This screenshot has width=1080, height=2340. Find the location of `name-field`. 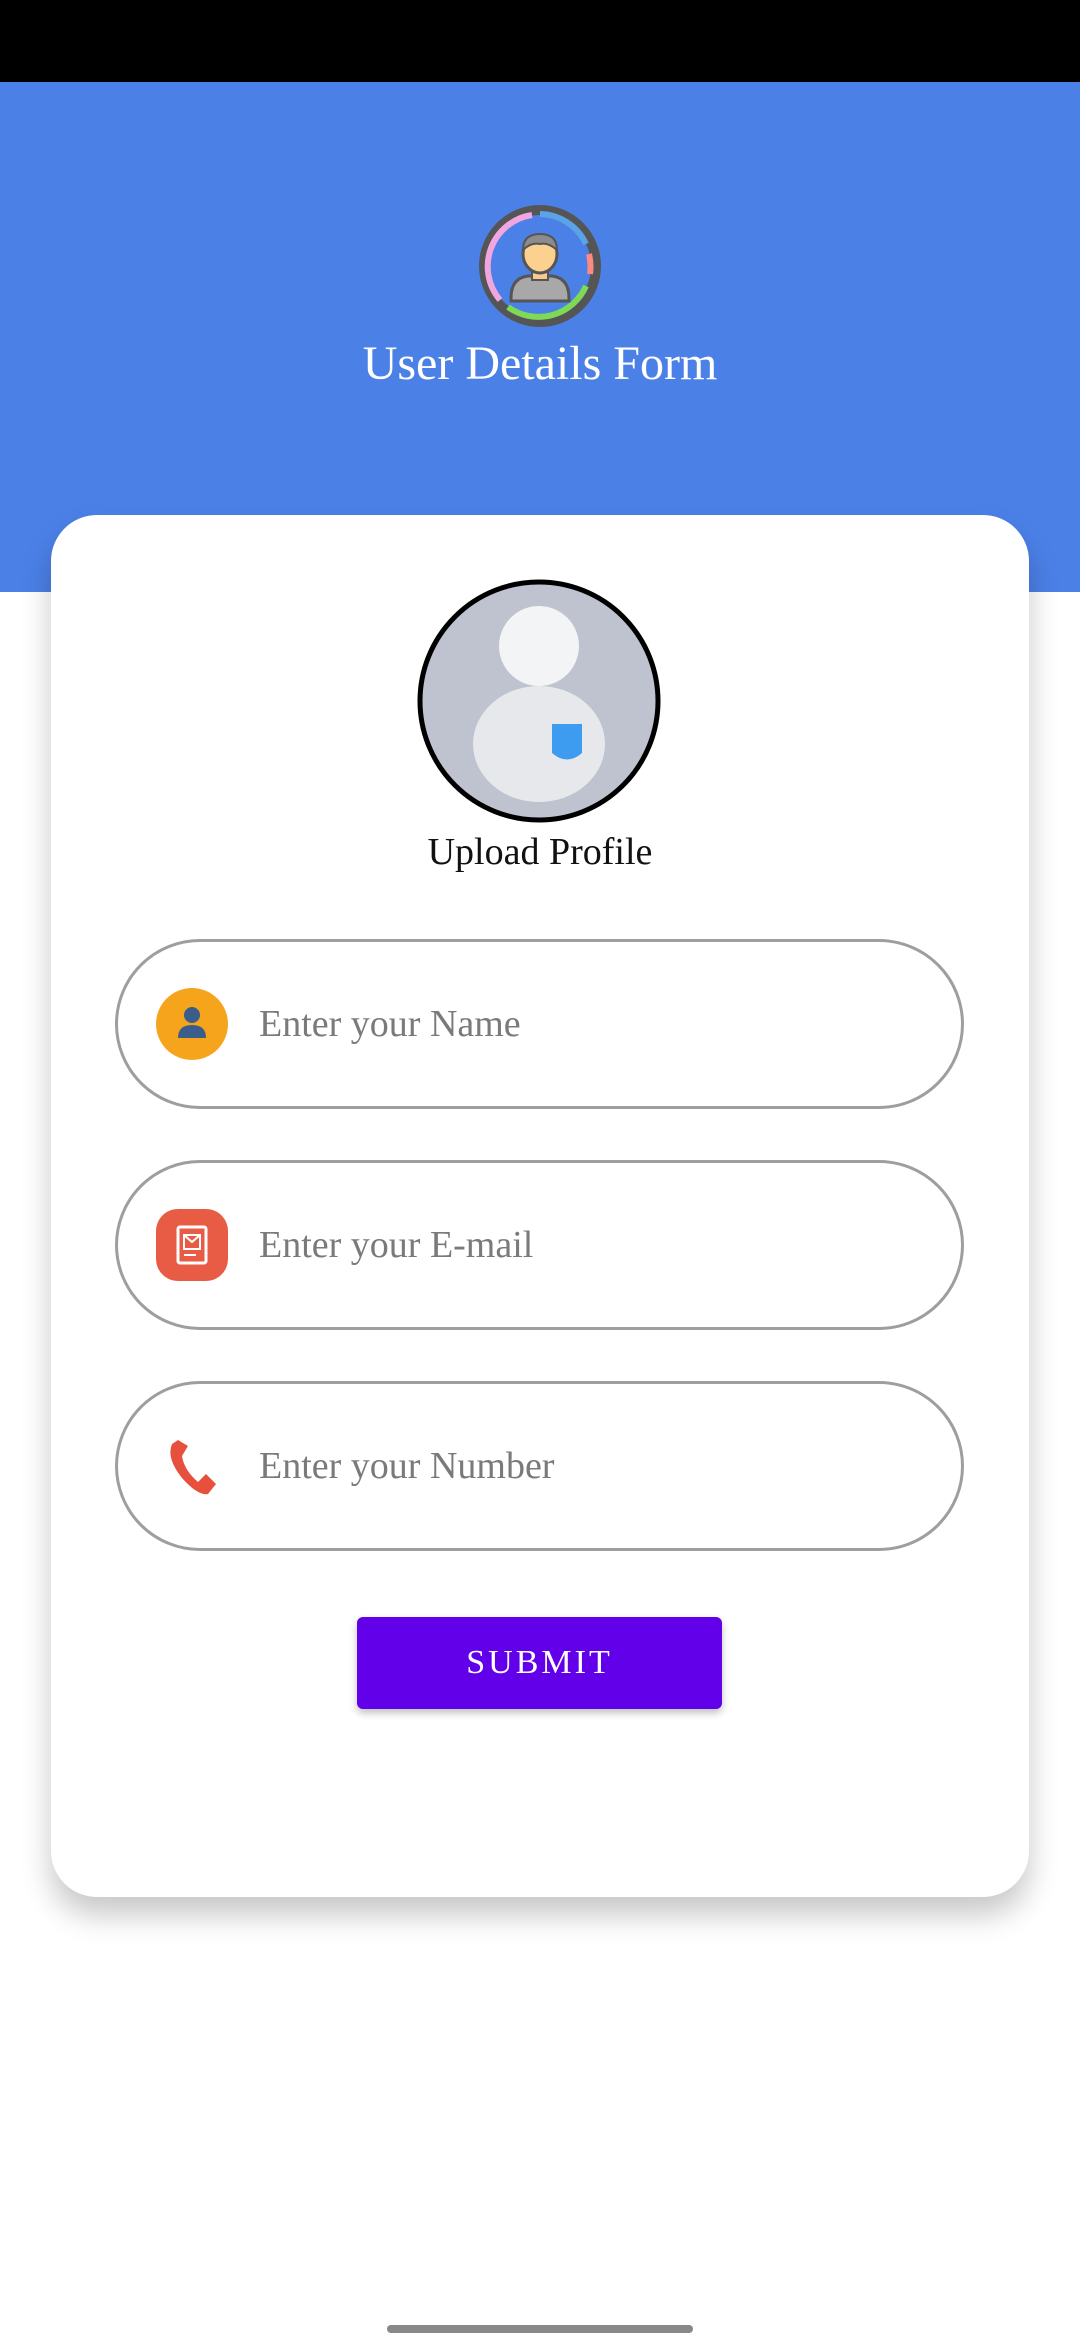

name-field is located at coordinates (539, 1024).